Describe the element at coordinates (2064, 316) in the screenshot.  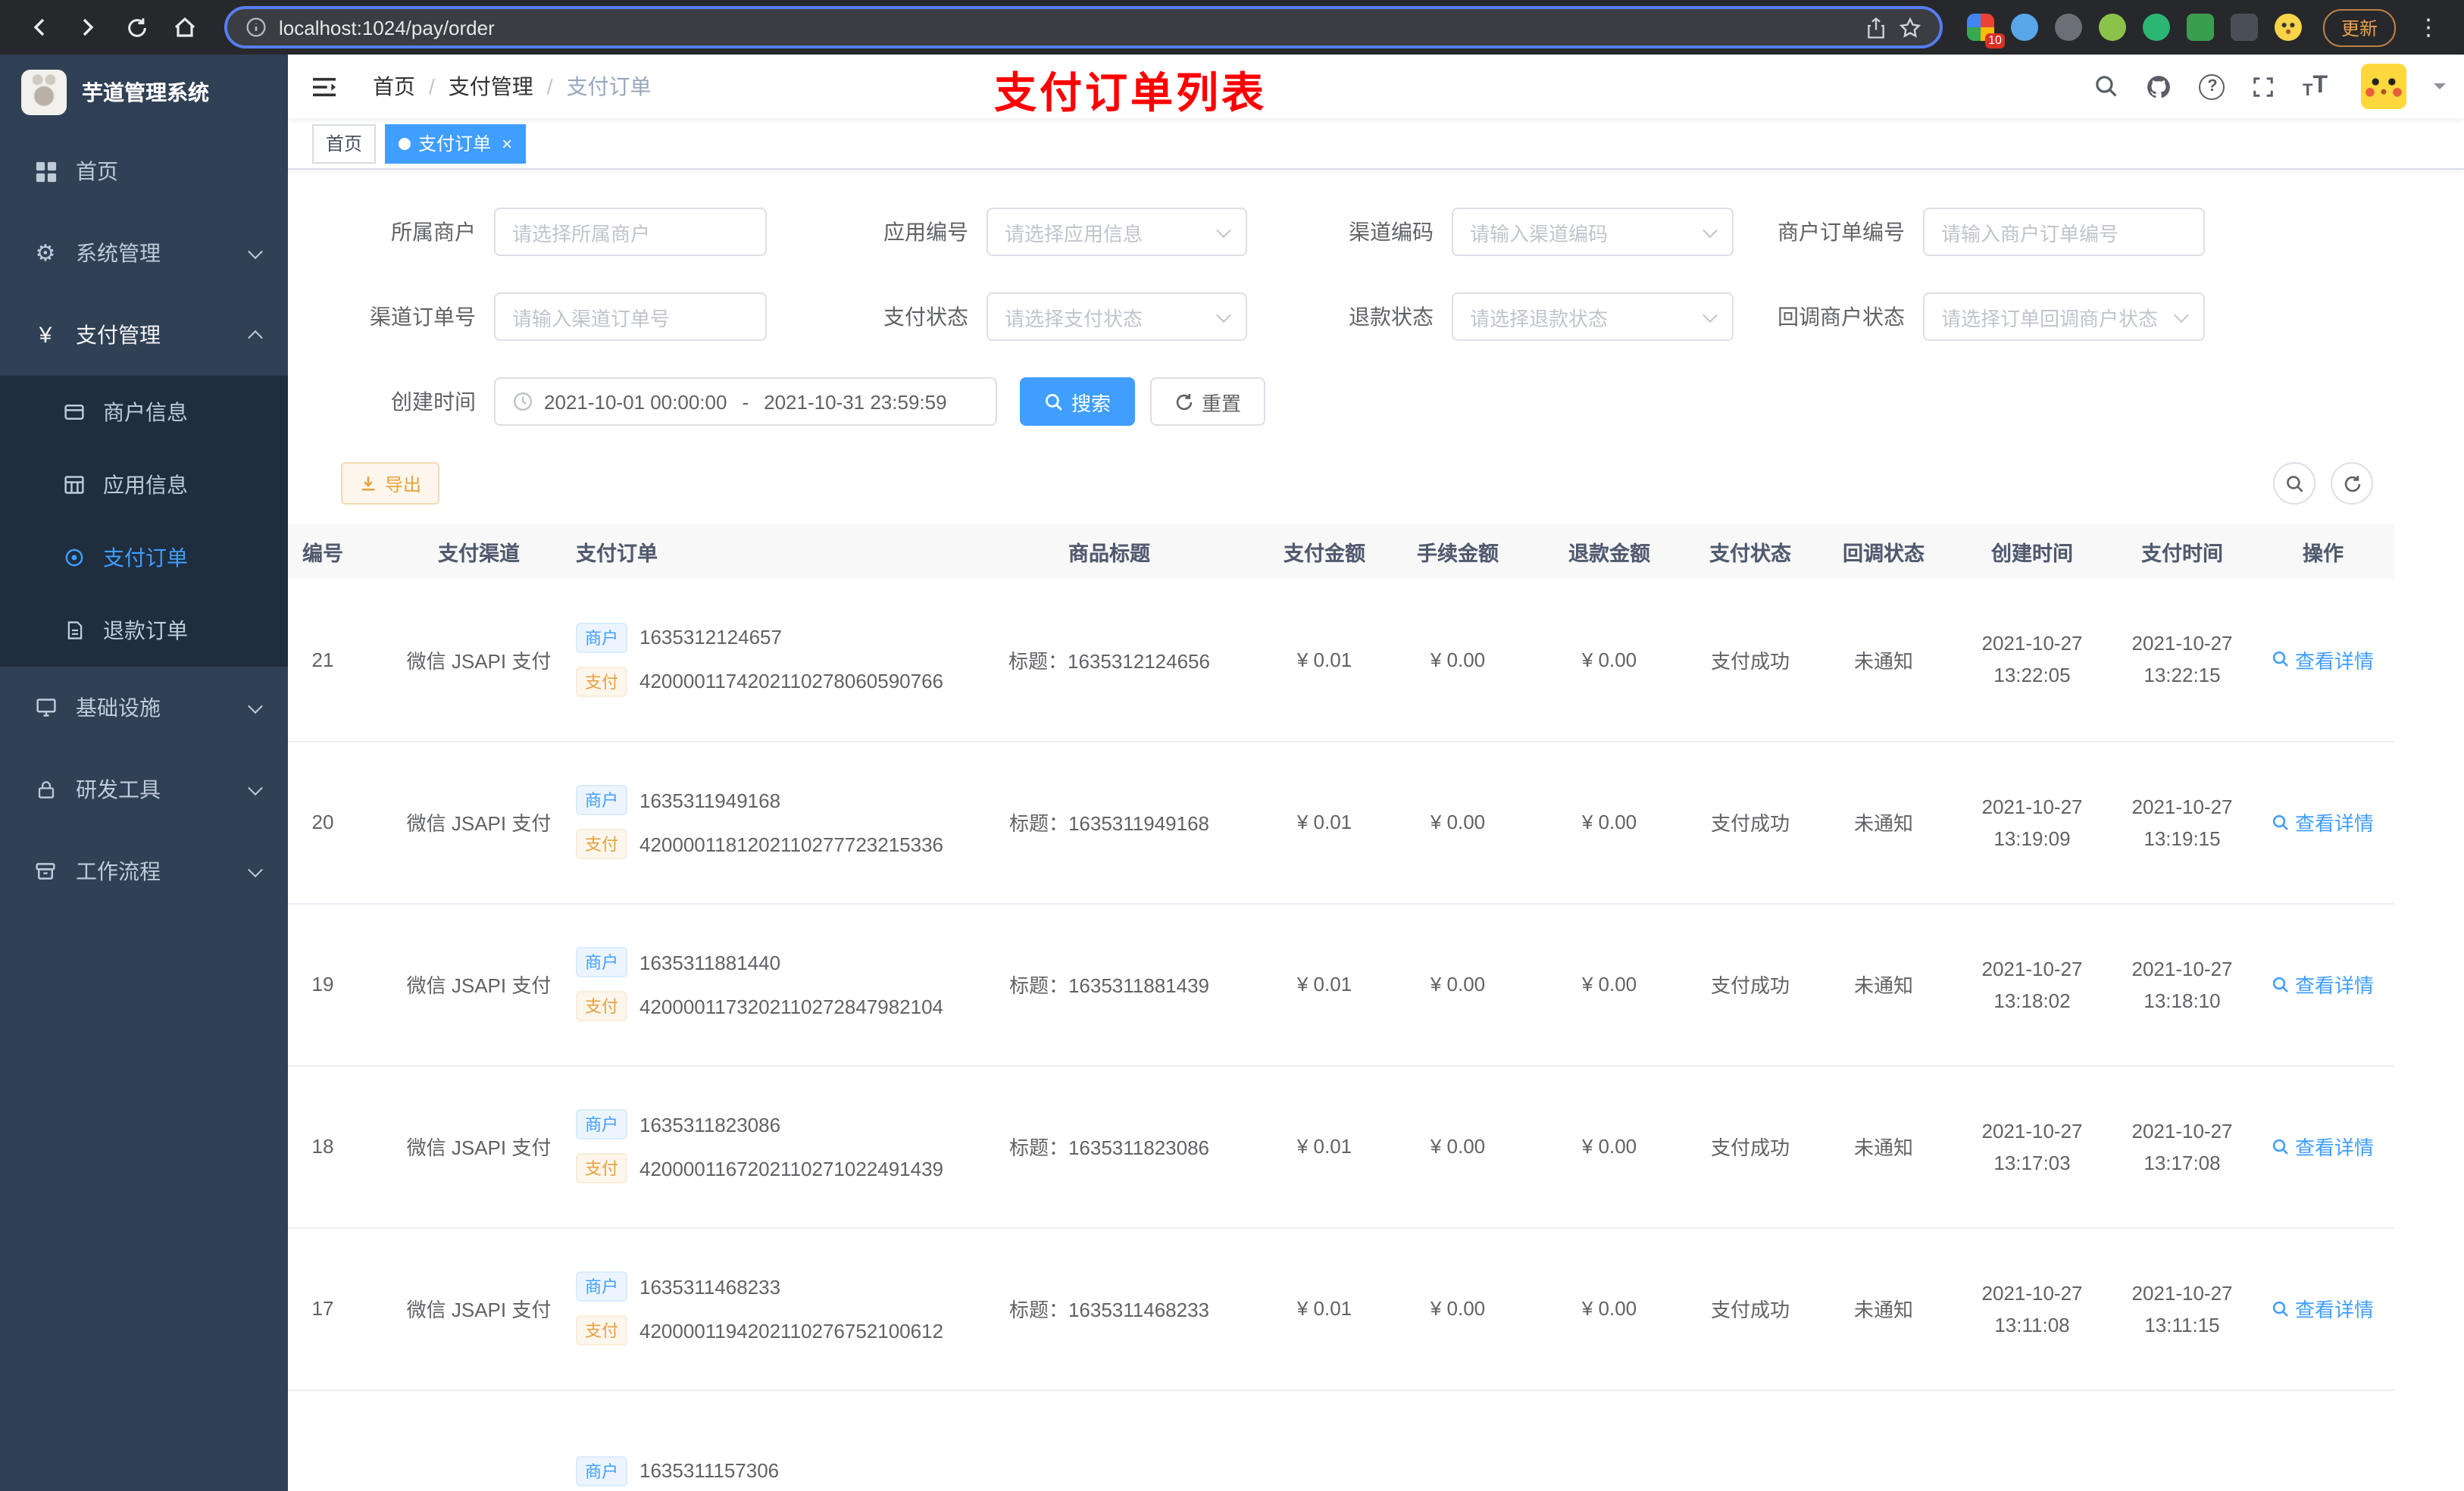
I see `notify-status-select: 请选择订单回调商户状态` at that location.